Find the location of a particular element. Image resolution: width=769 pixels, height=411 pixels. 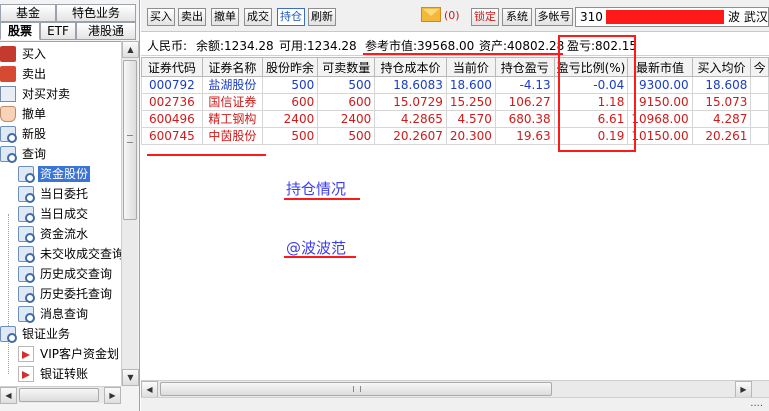

column-header: 今 is located at coordinates (759, 67).